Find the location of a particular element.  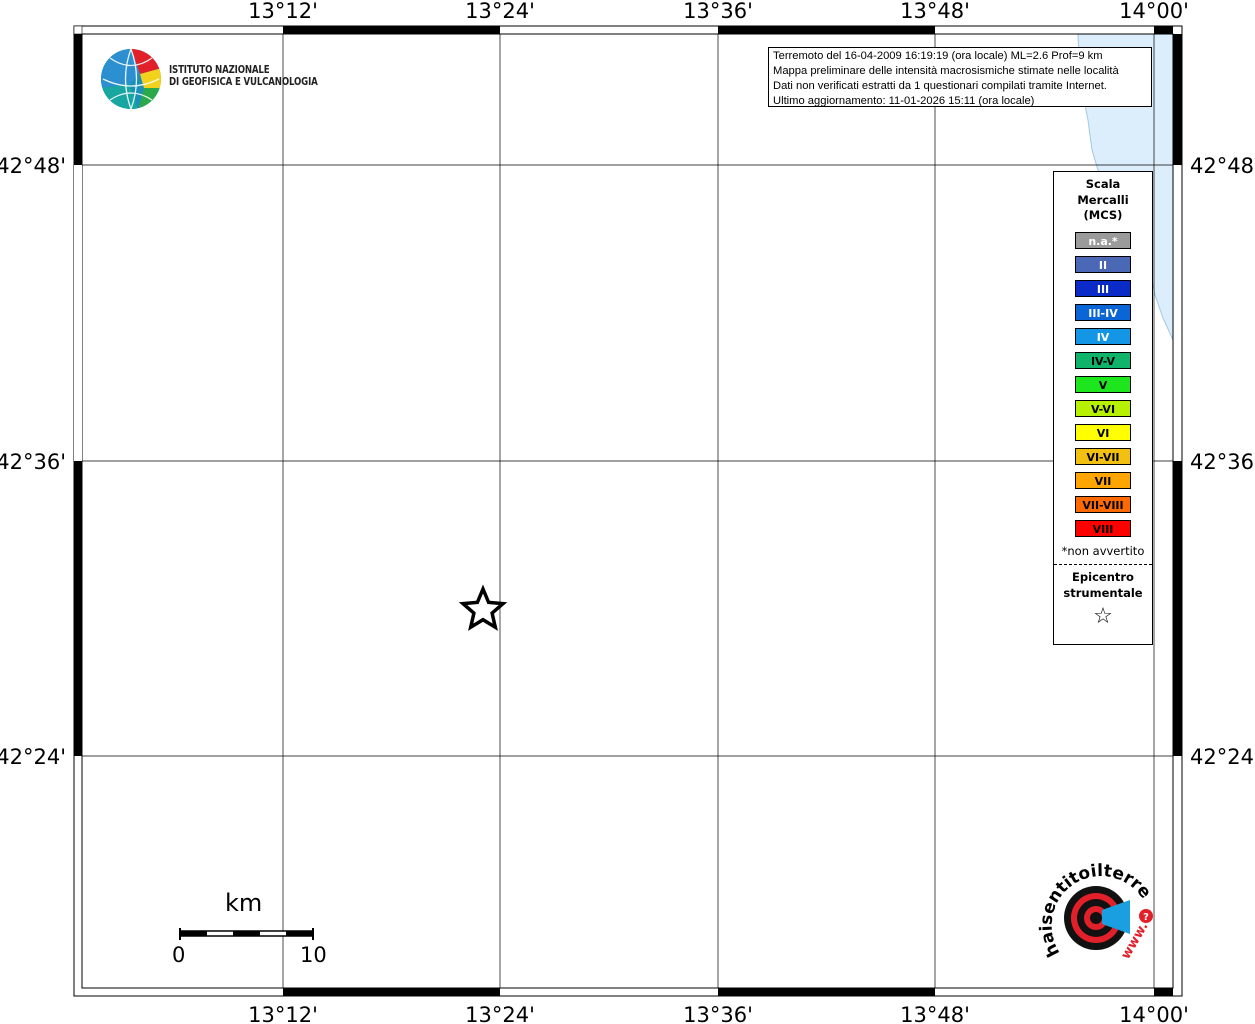

scalebar-start: 0 is located at coordinates (179, 955).